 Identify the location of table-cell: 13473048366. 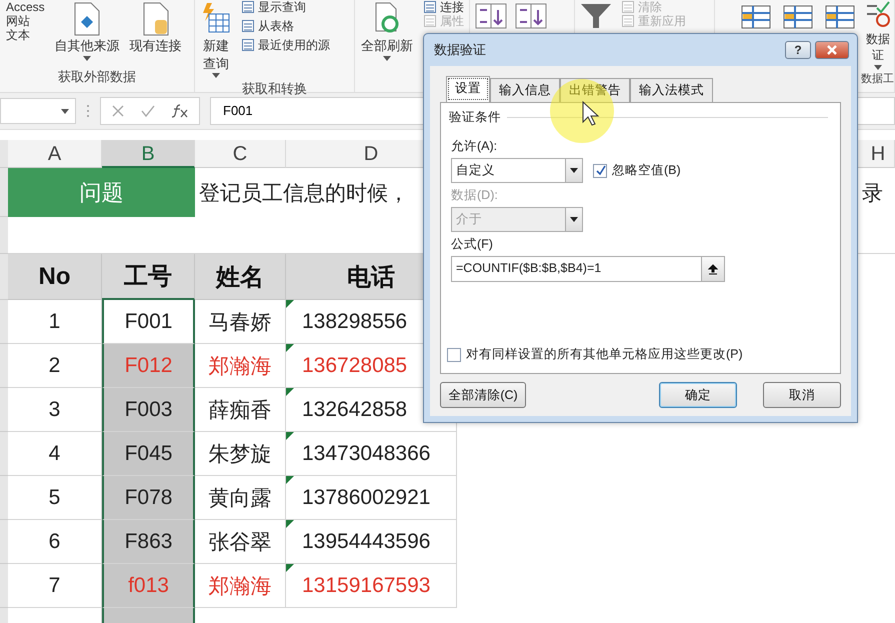
(371, 454).